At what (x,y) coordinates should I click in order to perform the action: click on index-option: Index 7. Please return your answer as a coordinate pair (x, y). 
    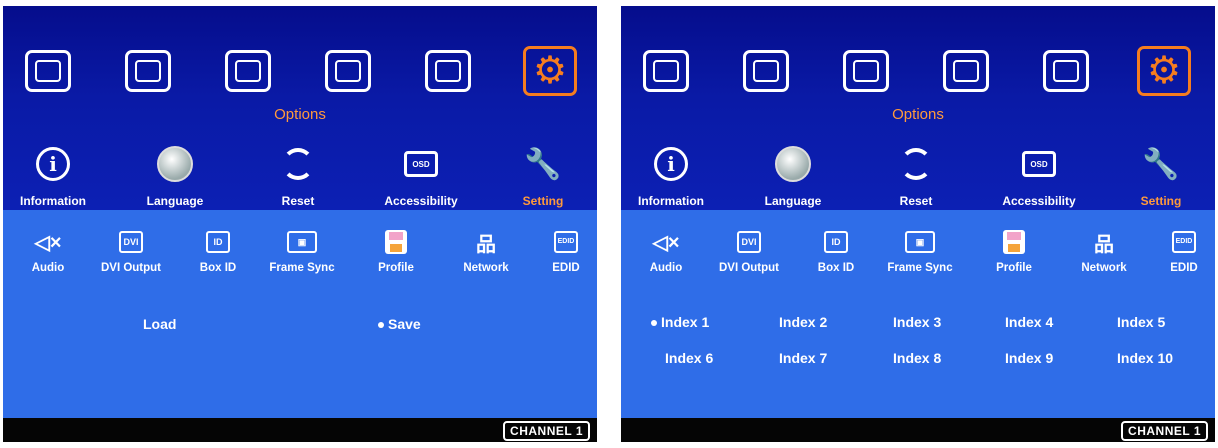
    Looking at the image, I should click on (803, 358).